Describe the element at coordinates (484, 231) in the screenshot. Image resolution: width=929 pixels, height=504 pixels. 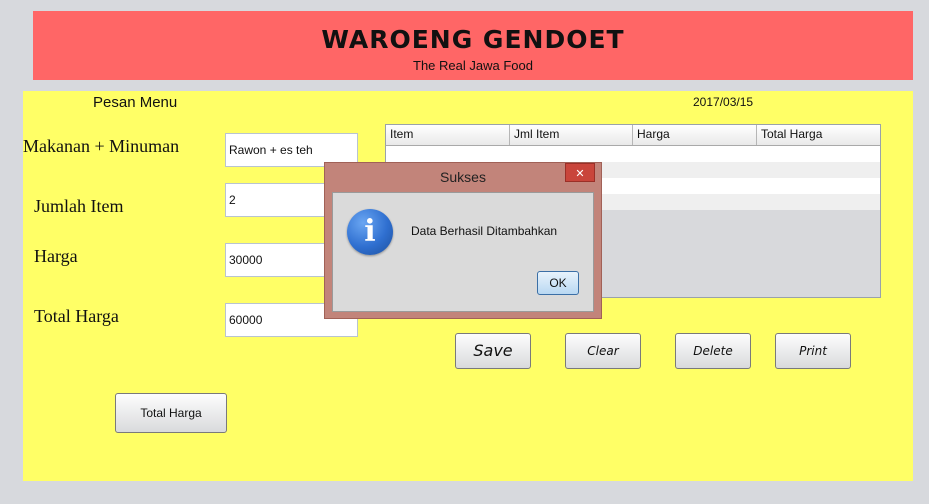
I see `dialog-message: Data Berhasil Ditambahkan` at that location.